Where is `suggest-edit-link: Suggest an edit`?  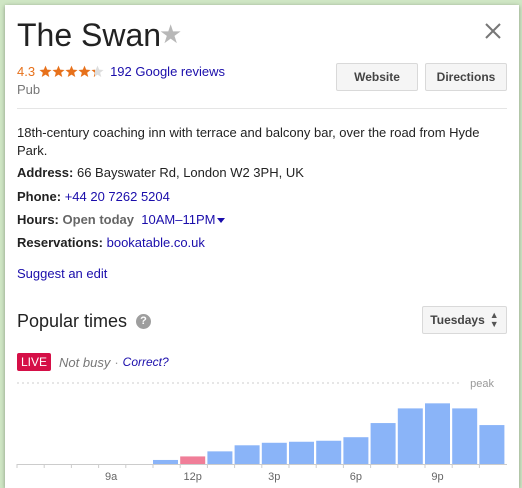
suggest-edit-link: Suggest an edit is located at coordinates (62, 273).